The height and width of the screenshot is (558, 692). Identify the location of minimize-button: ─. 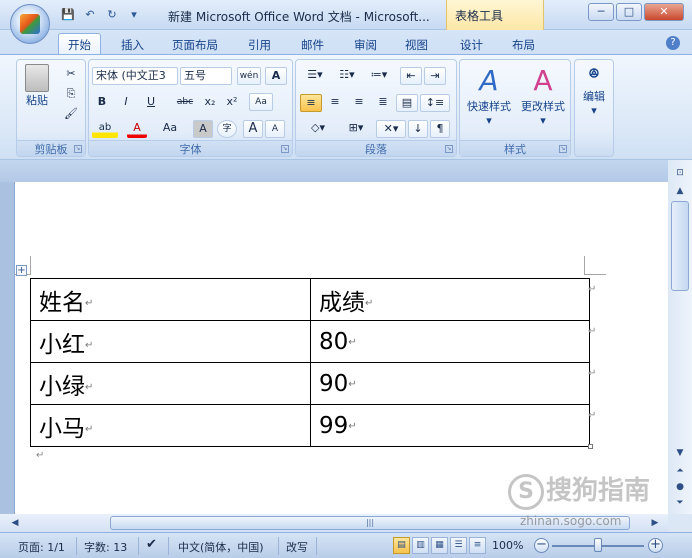
(601, 12).